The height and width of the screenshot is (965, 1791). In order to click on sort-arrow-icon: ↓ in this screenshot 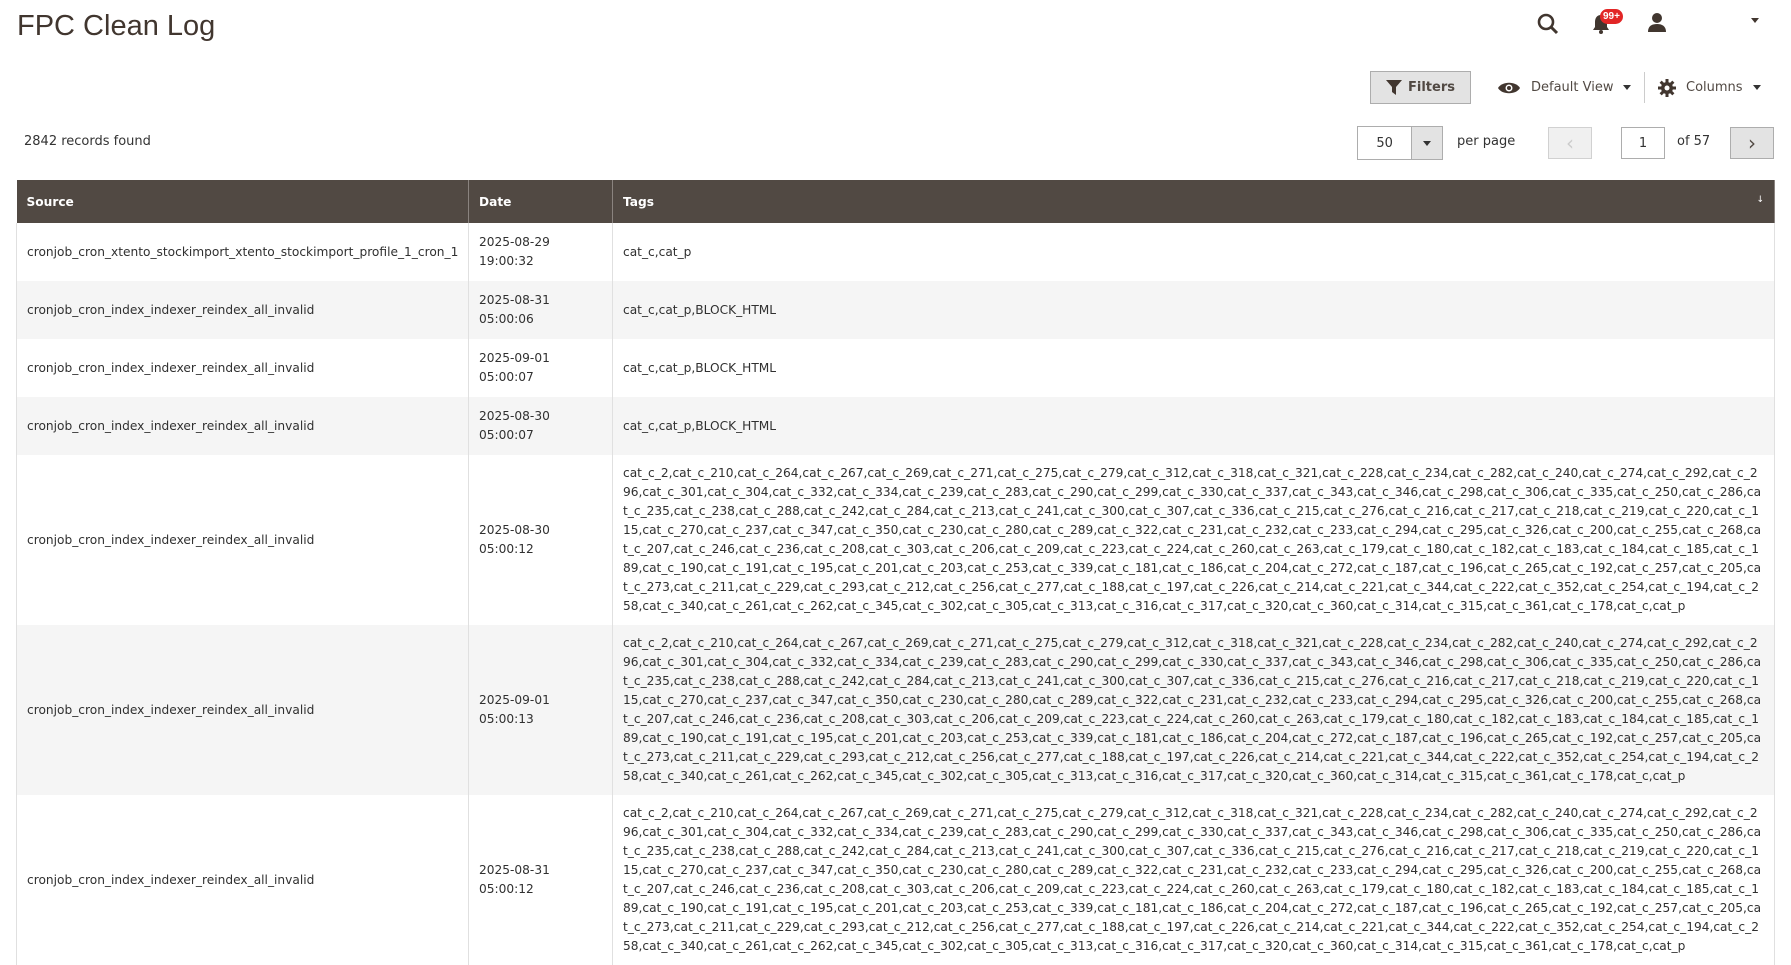, I will do `click(1760, 199)`.